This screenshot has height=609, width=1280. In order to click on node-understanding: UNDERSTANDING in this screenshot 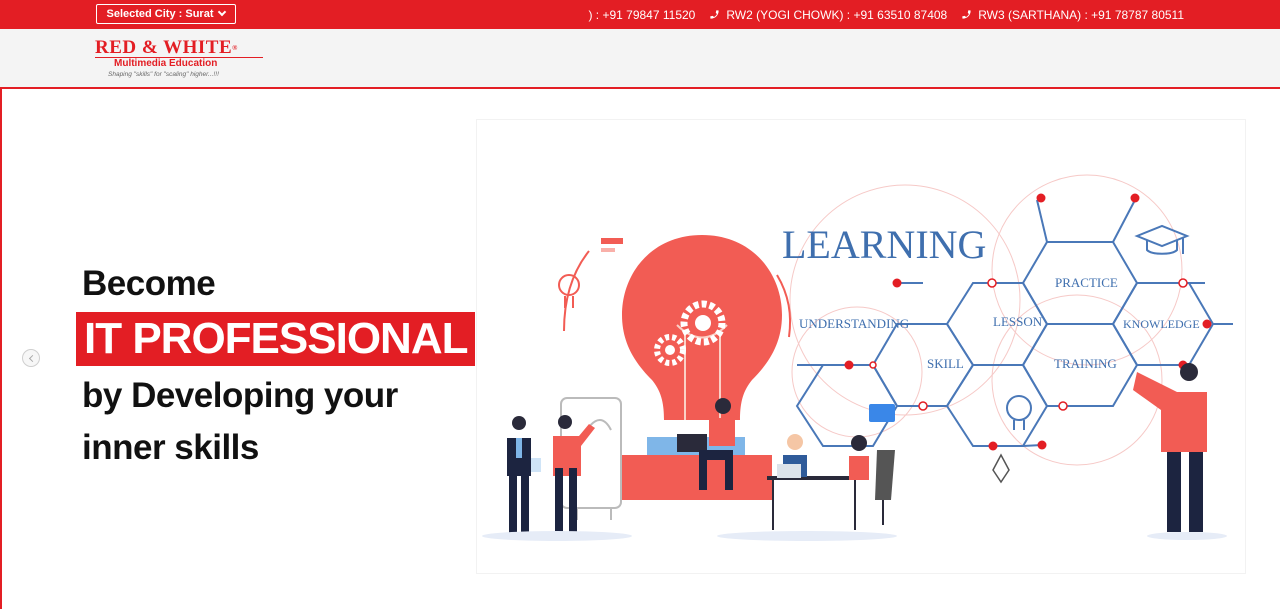, I will do `click(854, 323)`.